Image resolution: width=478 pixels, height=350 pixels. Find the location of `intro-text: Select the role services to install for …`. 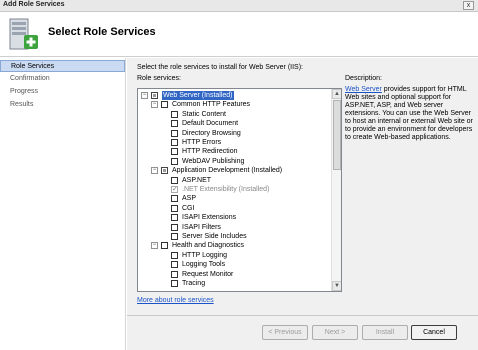

intro-text: Select the role services to install for … is located at coordinates (220, 67).